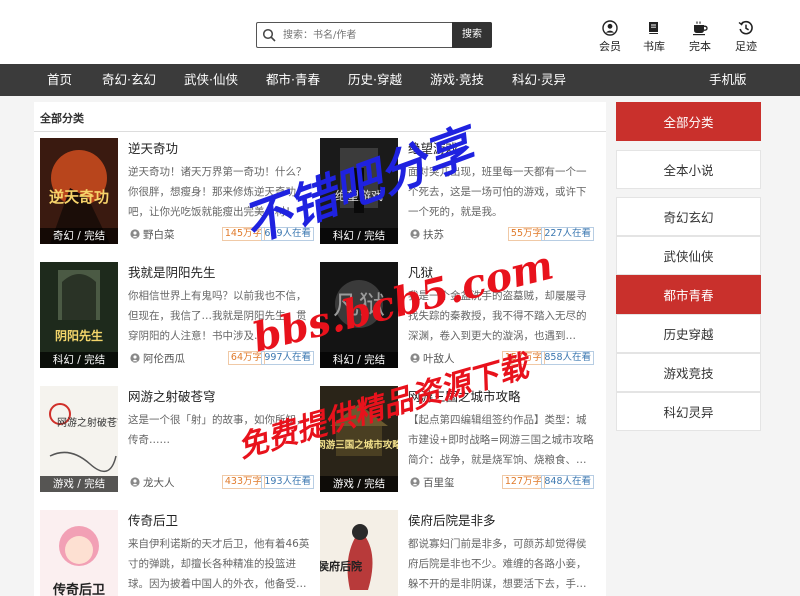 This screenshot has width=800, height=596. Describe the element at coordinates (153, 519) in the screenshot. I see `book-title: 传奇后卫` at that location.